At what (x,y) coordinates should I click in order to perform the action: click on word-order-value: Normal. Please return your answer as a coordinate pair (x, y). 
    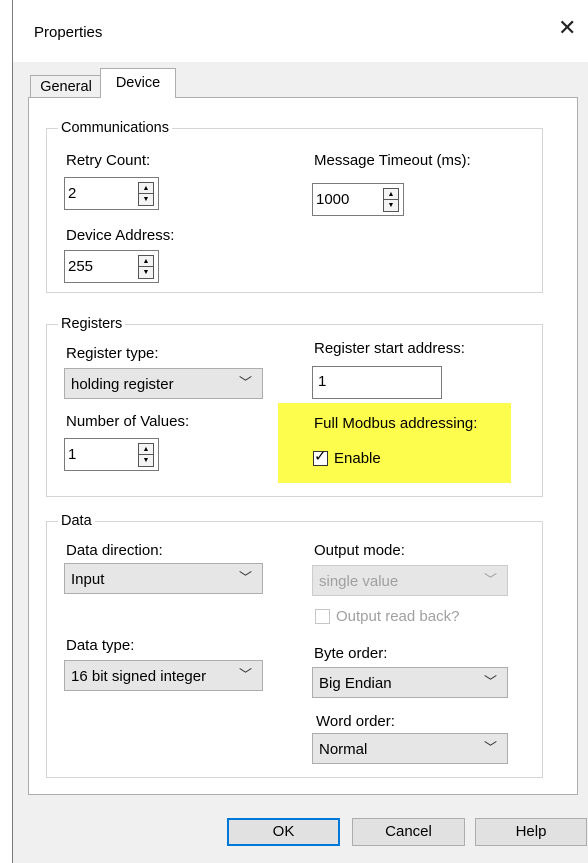
    Looking at the image, I should click on (343, 749).